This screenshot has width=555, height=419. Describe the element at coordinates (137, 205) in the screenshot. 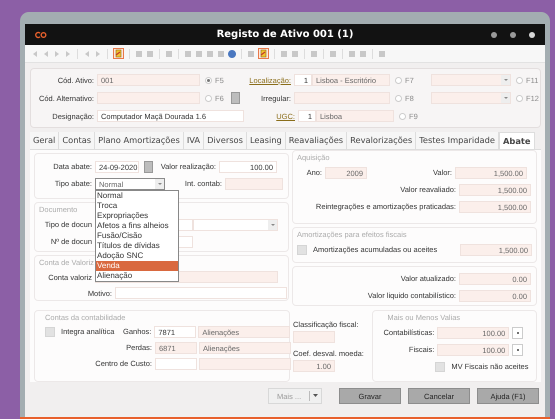

I see `dropdown-option: Troca` at that location.